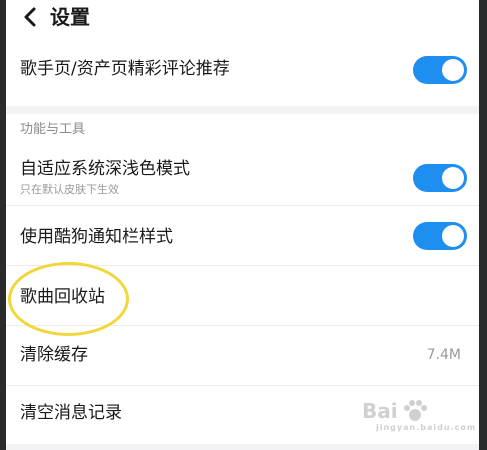 Image resolution: width=487 pixels, height=450 pixels. Describe the element at coordinates (105, 169) in the screenshot. I see `setting-label: 自适应系统深浅色模式` at that location.